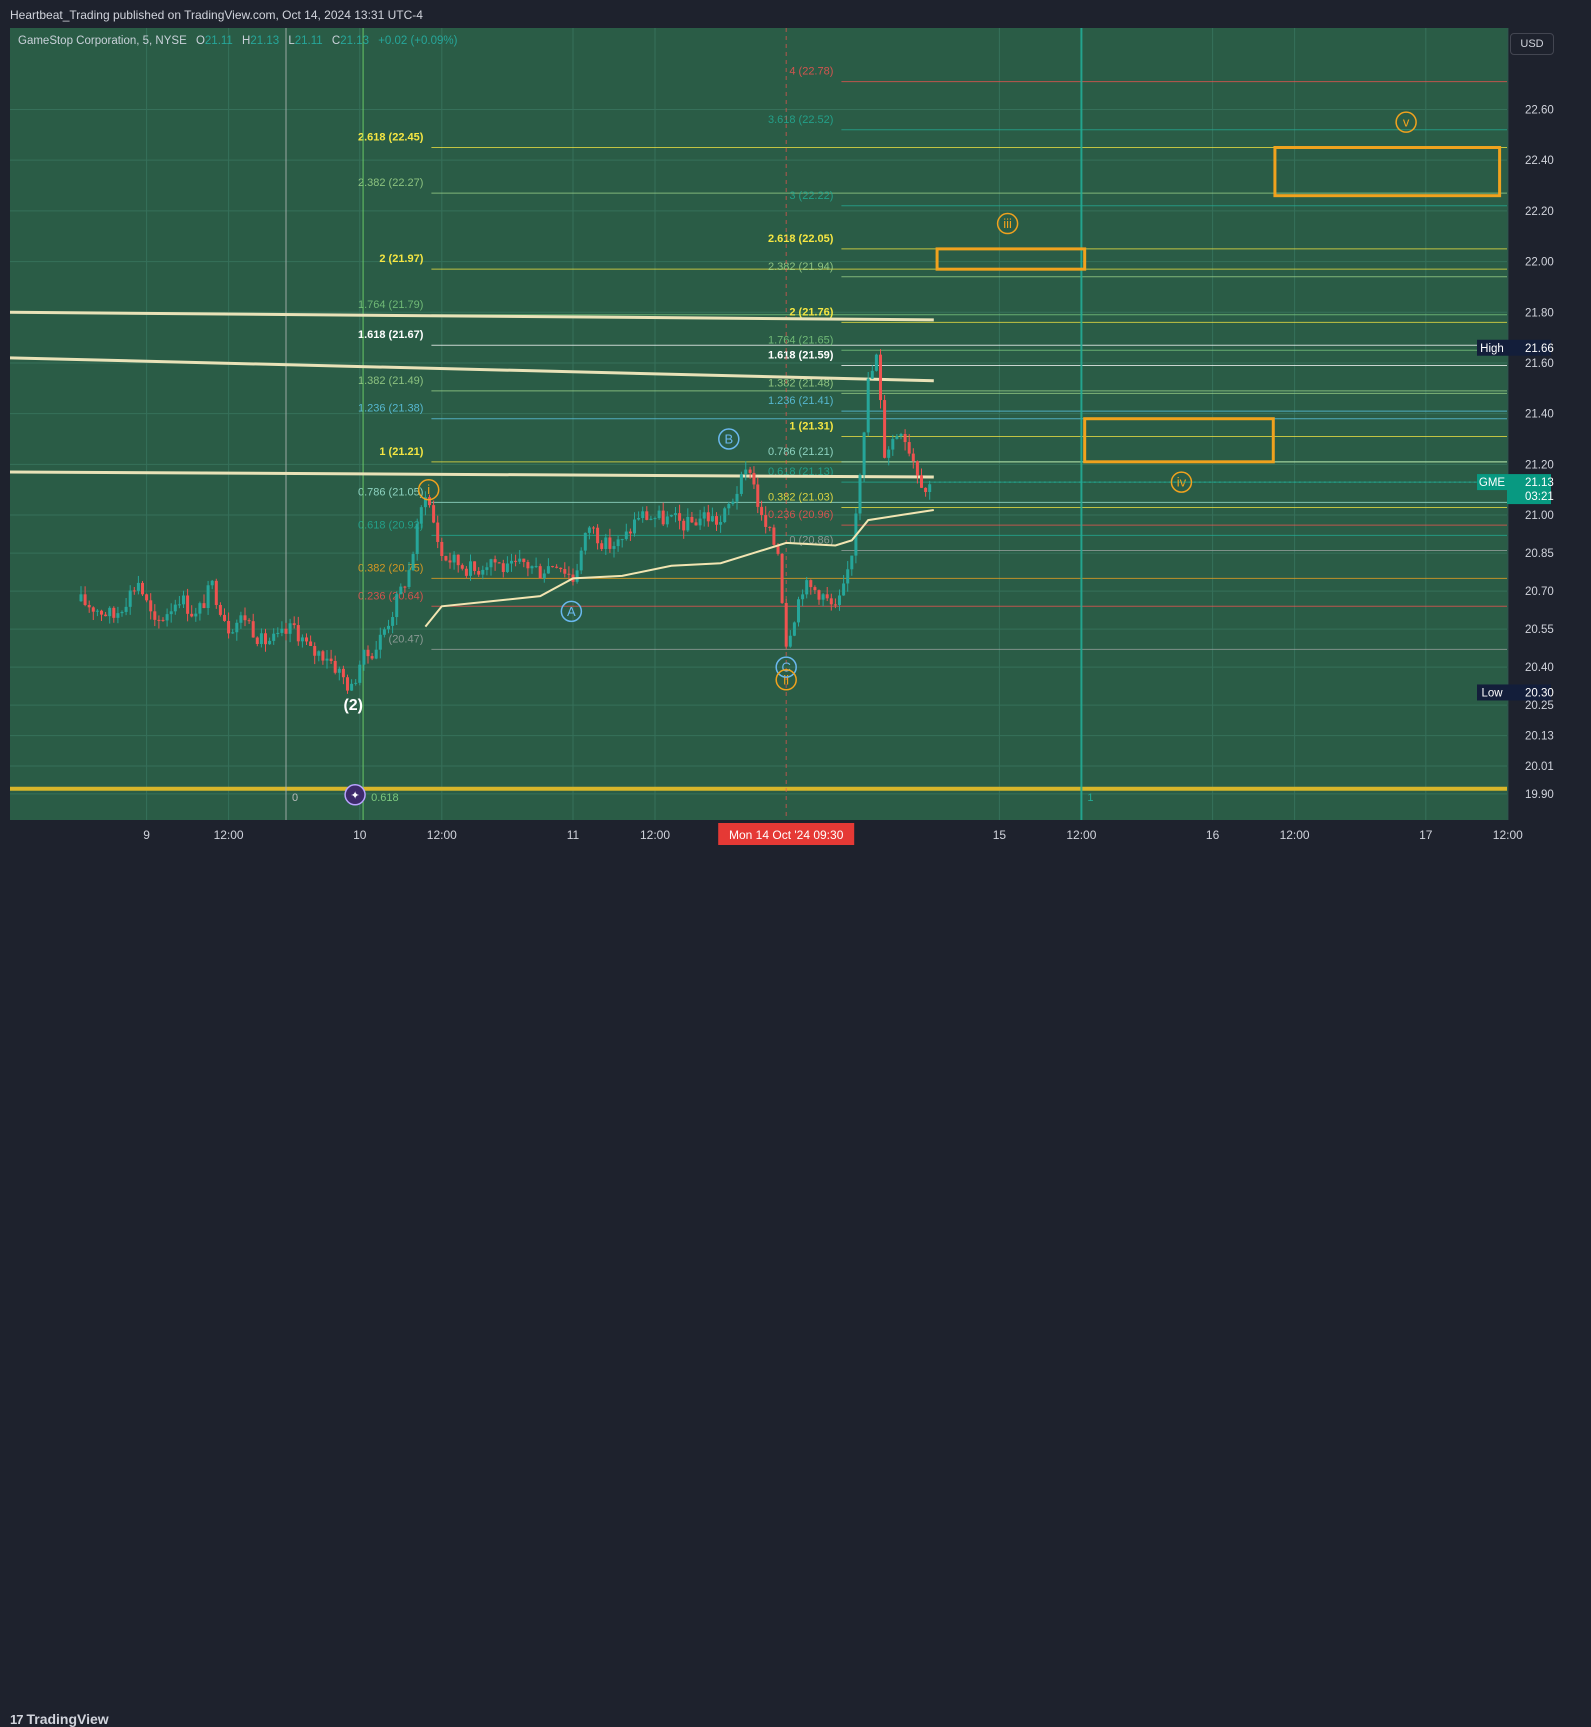 The image size is (1591, 1727). I want to click on fib-level-label: 2.618 (22.45), so click(391, 138).